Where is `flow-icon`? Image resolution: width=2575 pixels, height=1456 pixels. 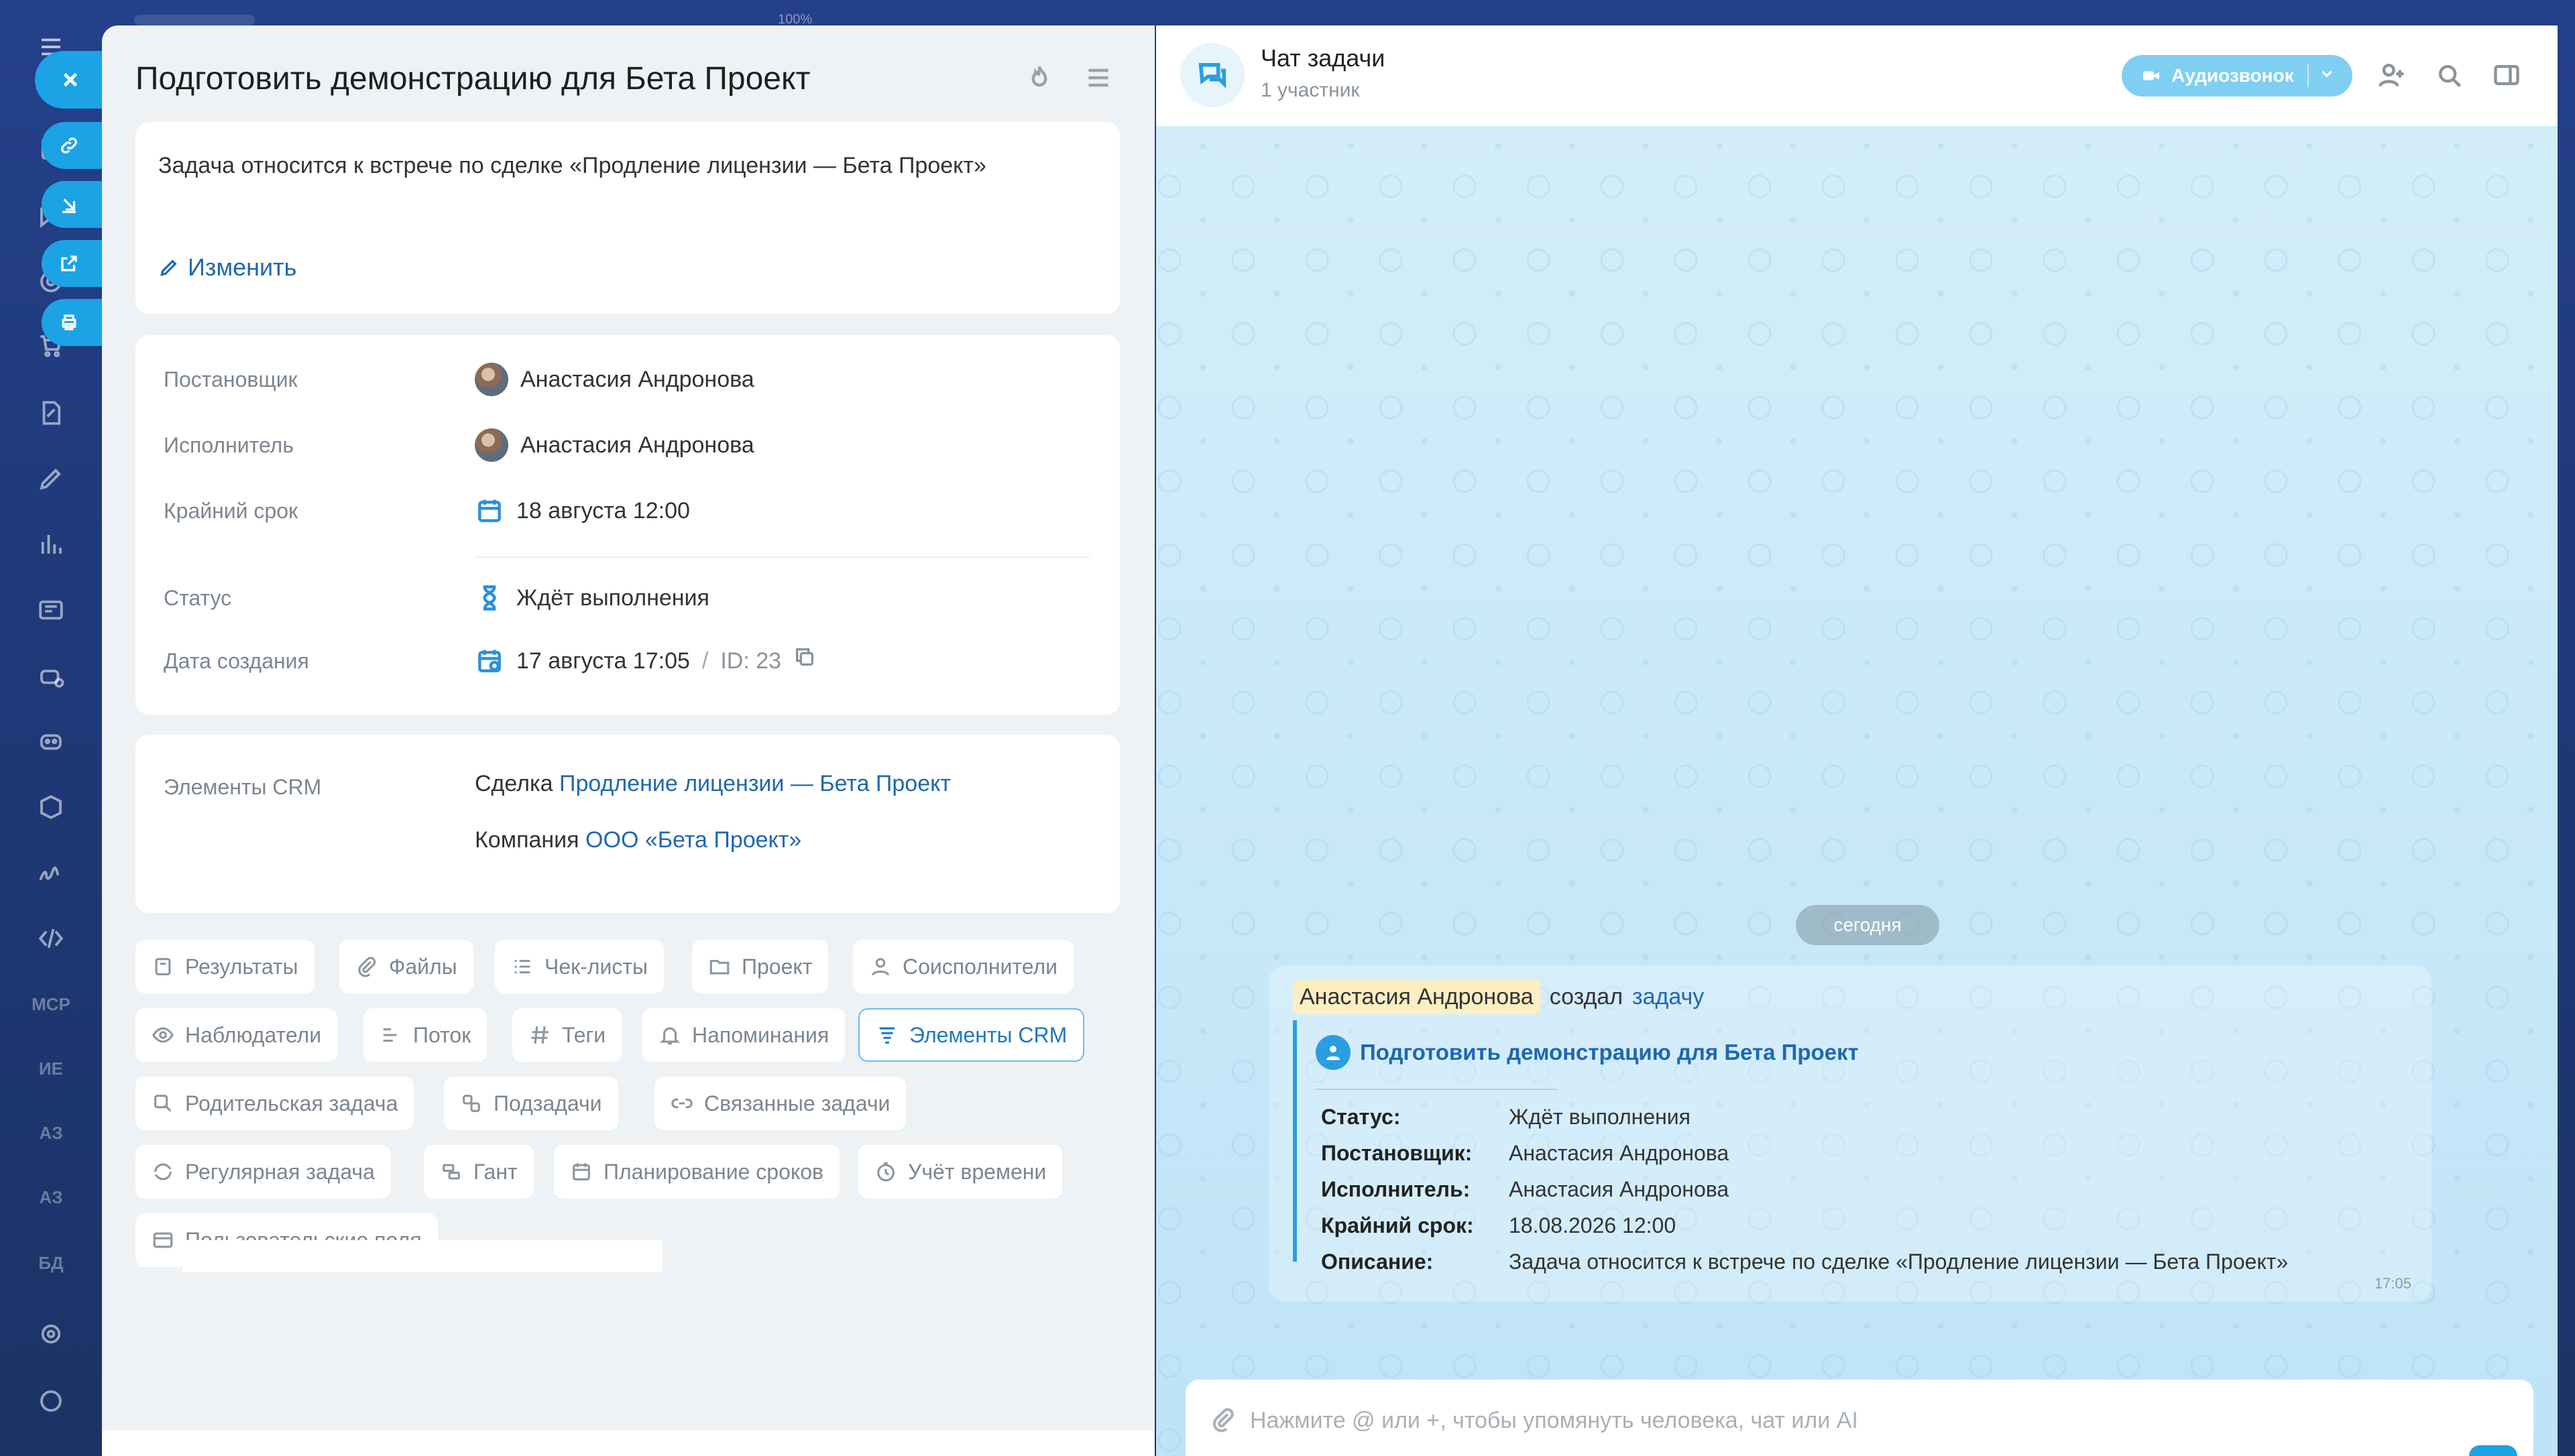 flow-icon is located at coordinates (390, 1035).